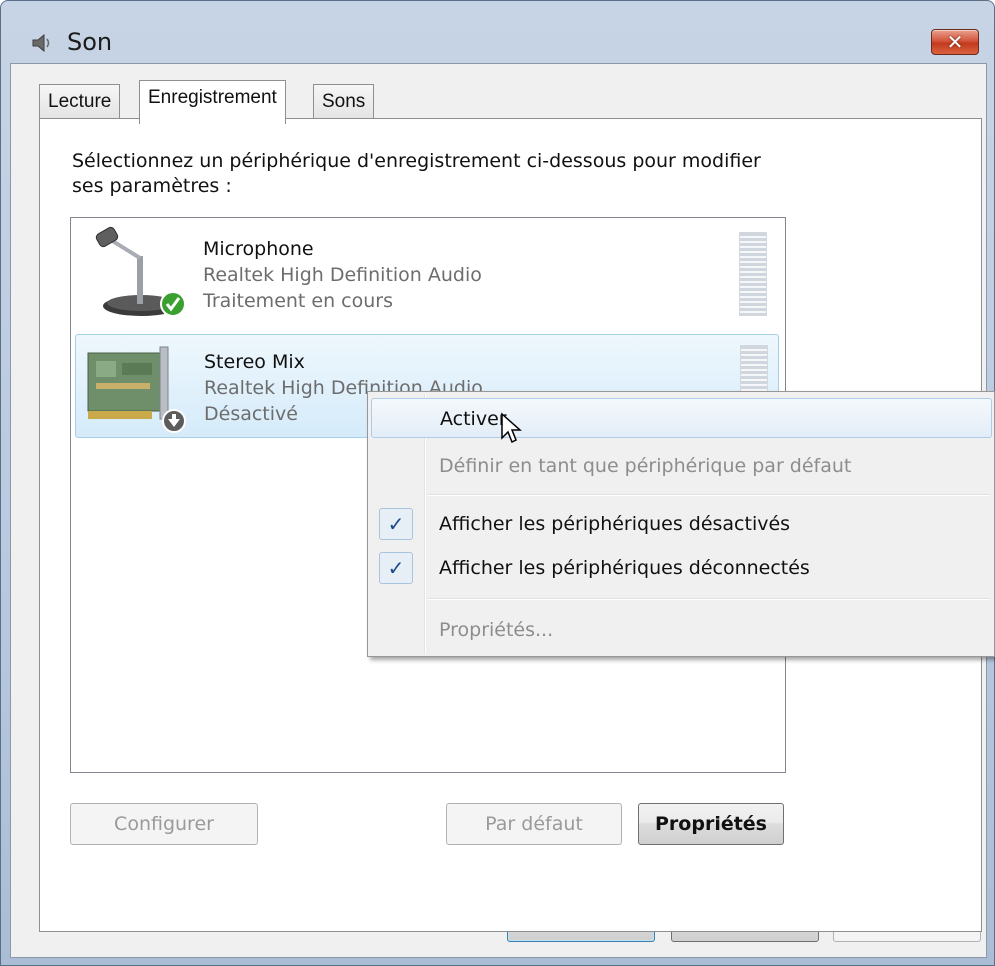 This screenshot has width=995, height=966. What do you see at coordinates (136, 389) in the screenshot?
I see `sound-card-icon` at bounding box center [136, 389].